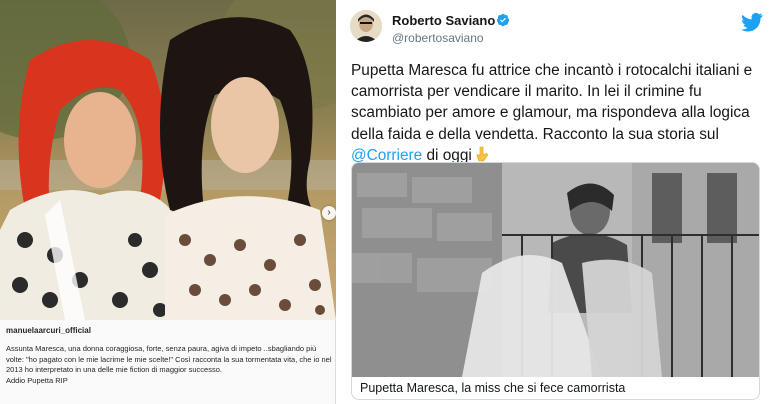 This screenshot has height=404, width=770. I want to click on verified-badge-icon, so click(503, 20).